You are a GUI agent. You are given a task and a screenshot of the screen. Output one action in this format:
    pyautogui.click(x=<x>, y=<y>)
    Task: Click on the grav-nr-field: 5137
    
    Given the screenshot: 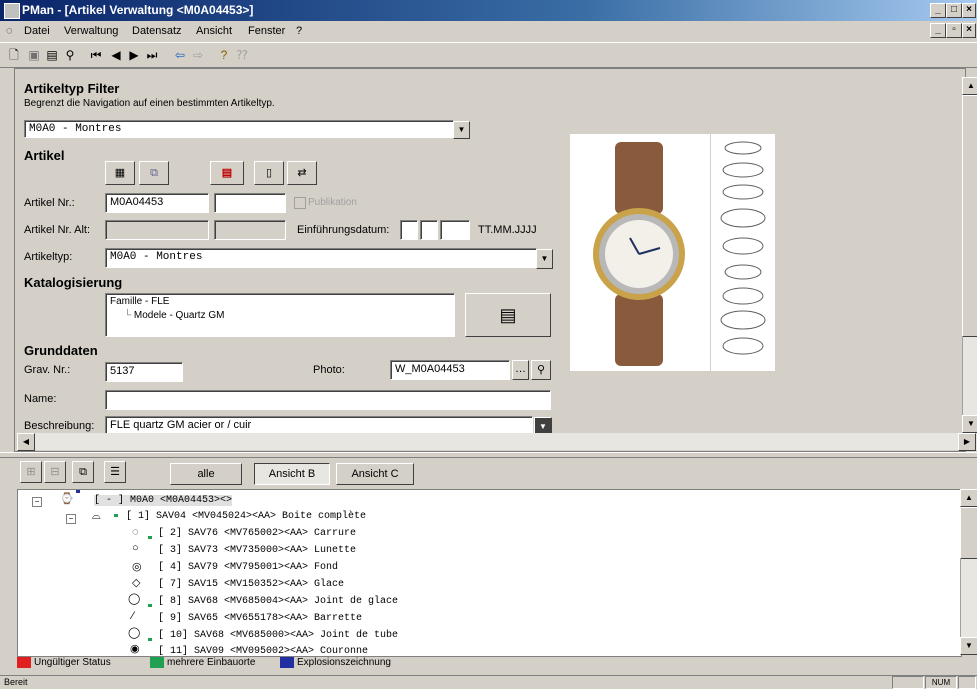 What is the action you would take?
    pyautogui.click(x=144, y=372)
    